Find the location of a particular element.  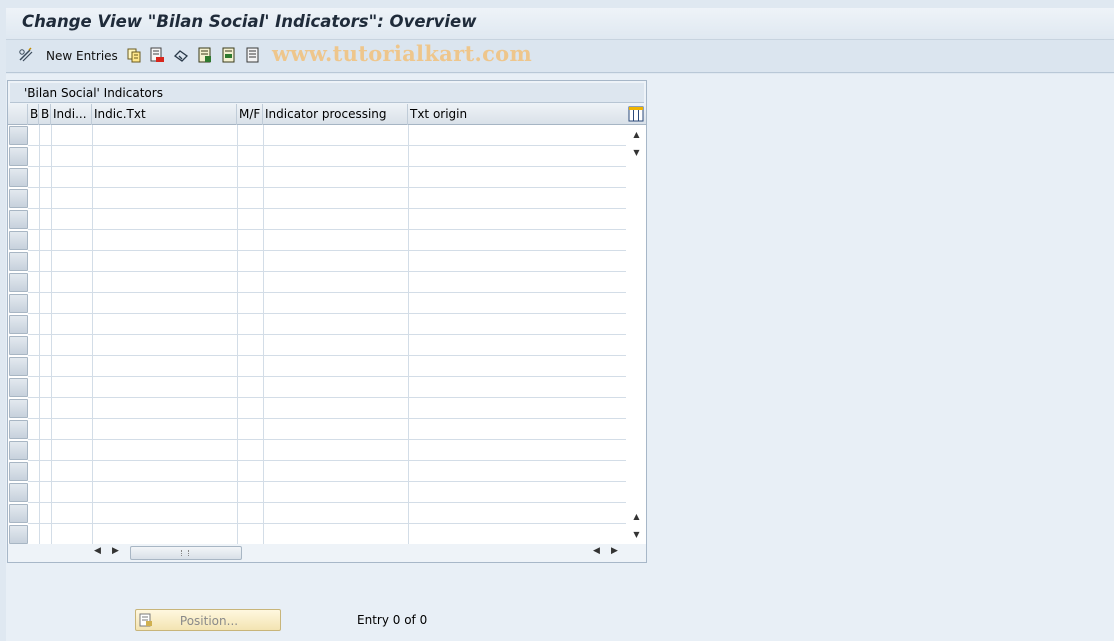

horizontal-scroll-thumb is located at coordinates (186, 553).